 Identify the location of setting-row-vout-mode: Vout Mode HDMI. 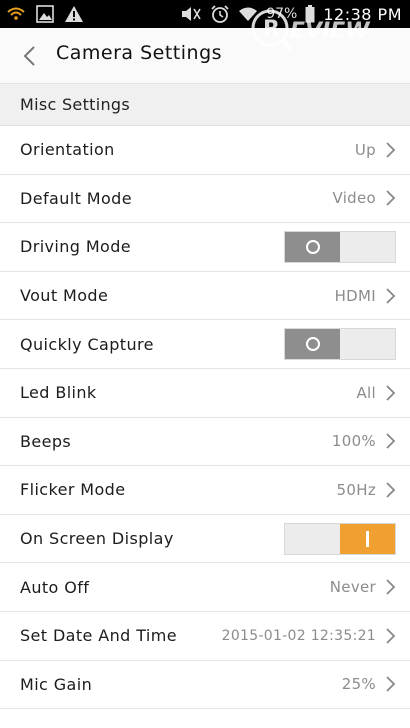
(205, 296).